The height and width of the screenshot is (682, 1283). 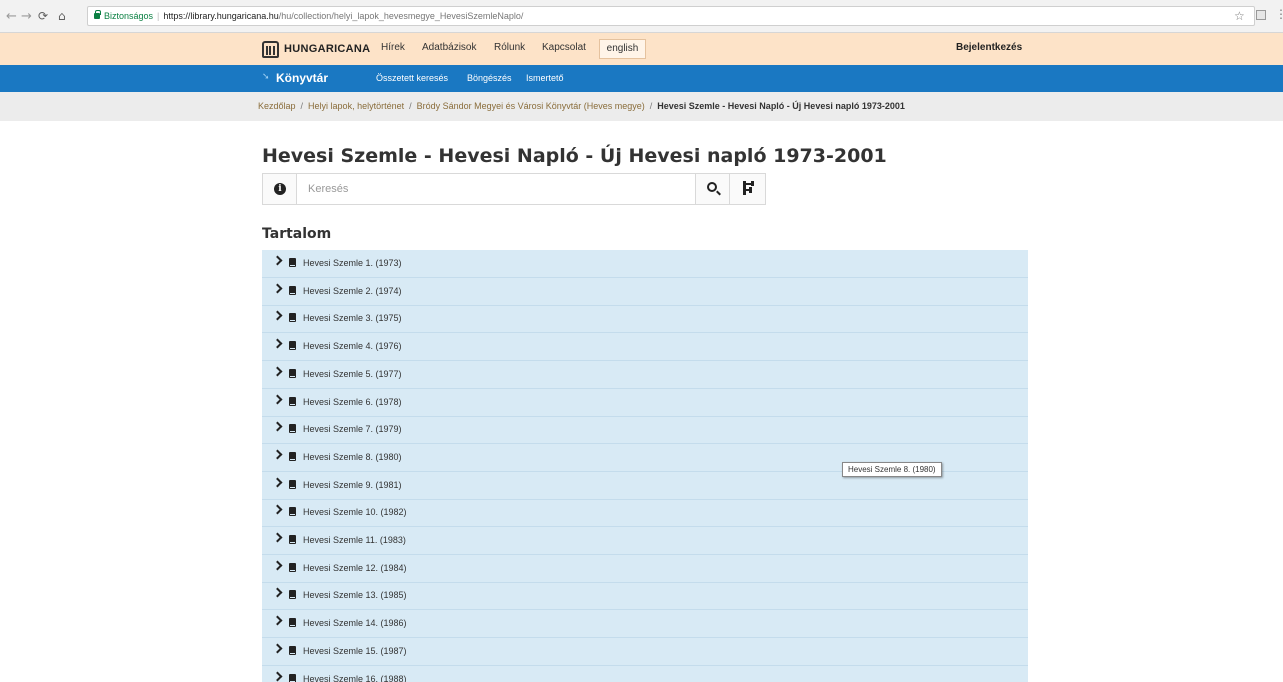 What do you see at coordinates (352, 291) in the screenshot?
I see `toc-item-label: Hevesi Szemle 2. (1974)` at bounding box center [352, 291].